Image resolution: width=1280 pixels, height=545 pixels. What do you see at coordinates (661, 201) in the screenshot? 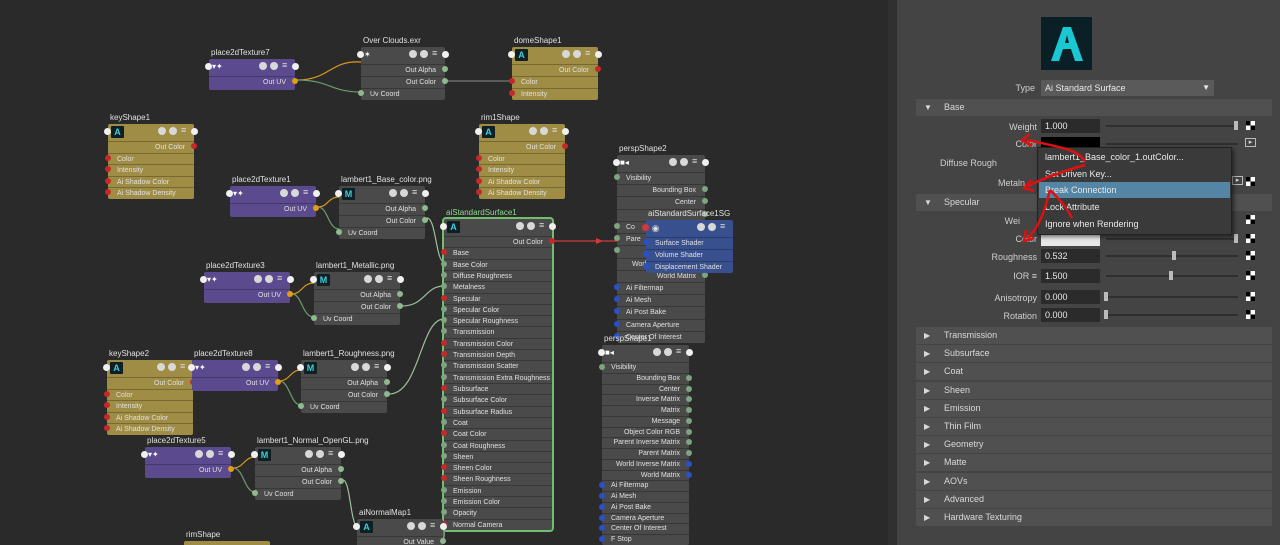
I see `node-attribute-row: Center` at bounding box center [661, 201].